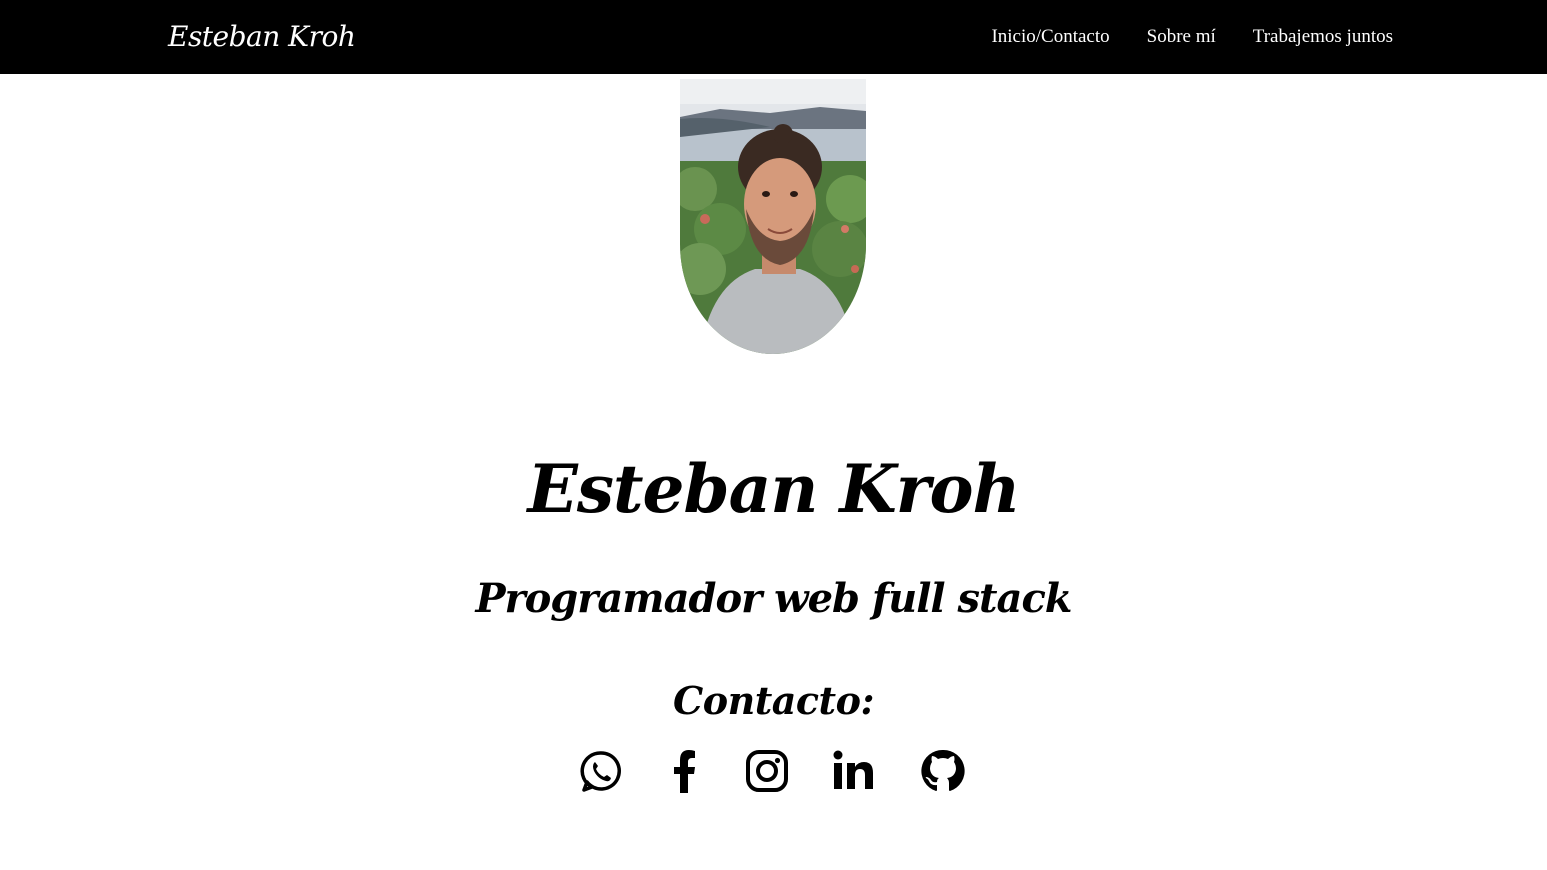  What do you see at coordinates (773, 599) in the screenshot?
I see `hero-role: Programador web full stack` at bounding box center [773, 599].